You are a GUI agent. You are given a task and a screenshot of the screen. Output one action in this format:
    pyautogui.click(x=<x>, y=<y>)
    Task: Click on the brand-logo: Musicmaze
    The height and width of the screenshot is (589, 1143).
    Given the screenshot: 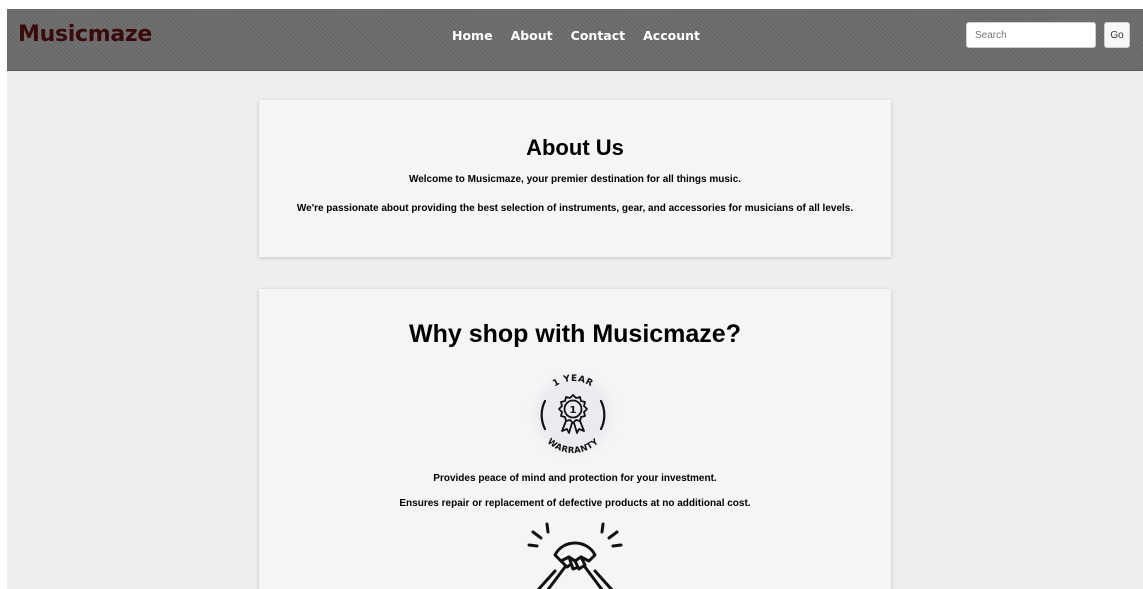 What is the action you would take?
    pyautogui.click(x=85, y=34)
    